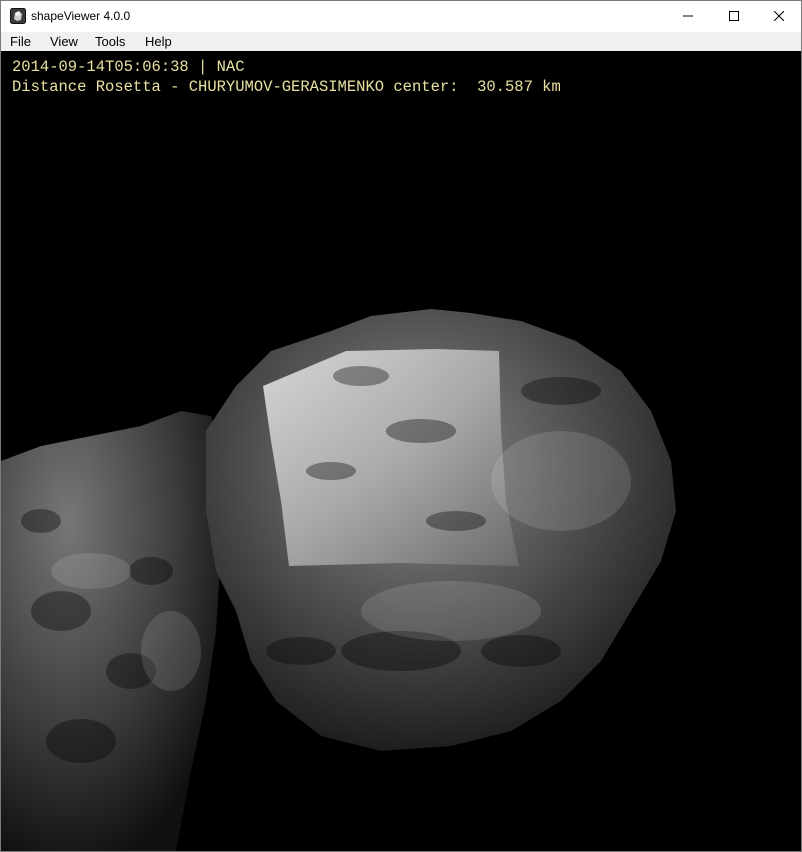 Image resolution: width=802 pixels, height=852 pixels. I want to click on window-title: shapeViewer 4.0.0, so click(81, 16).